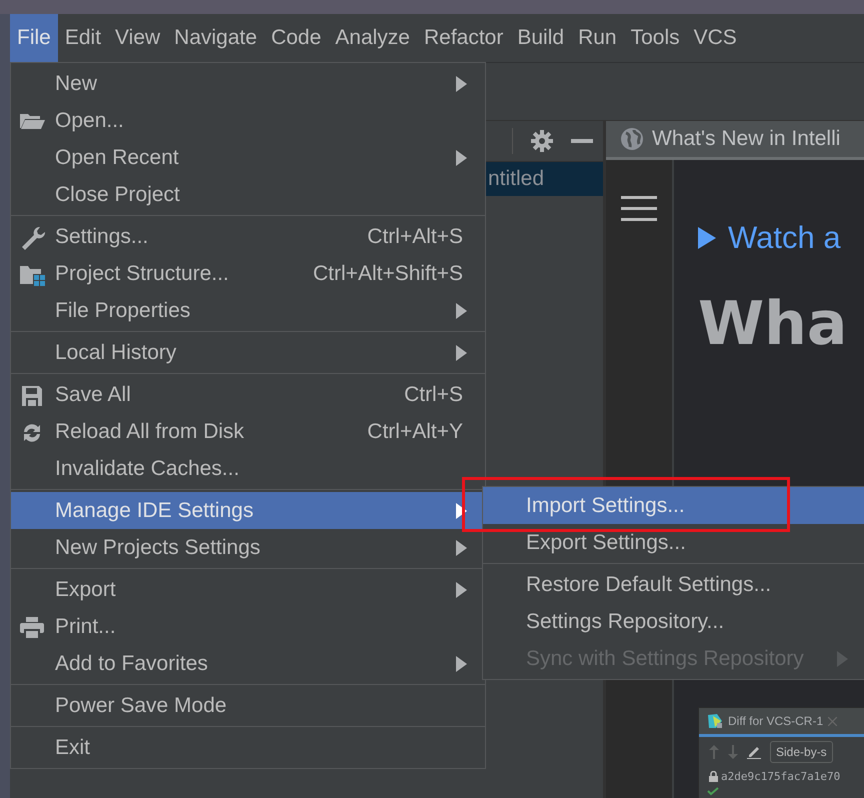  I want to click on menu-item: Save All Ctrl+S, so click(248, 394).